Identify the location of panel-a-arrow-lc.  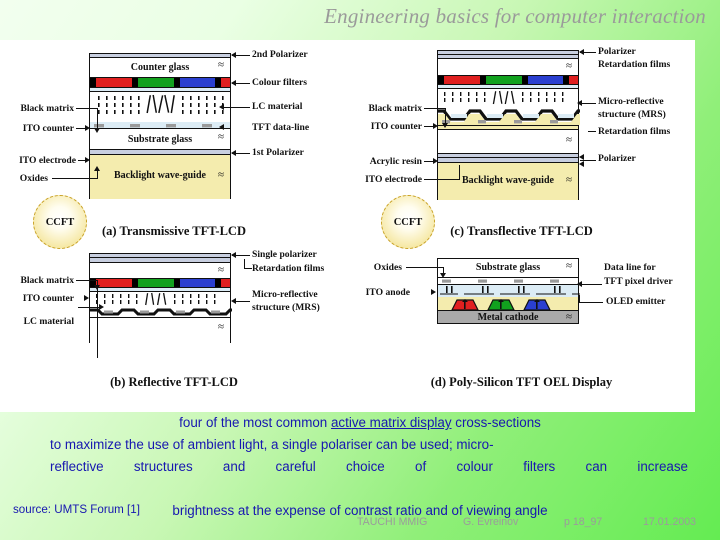
(221, 107).